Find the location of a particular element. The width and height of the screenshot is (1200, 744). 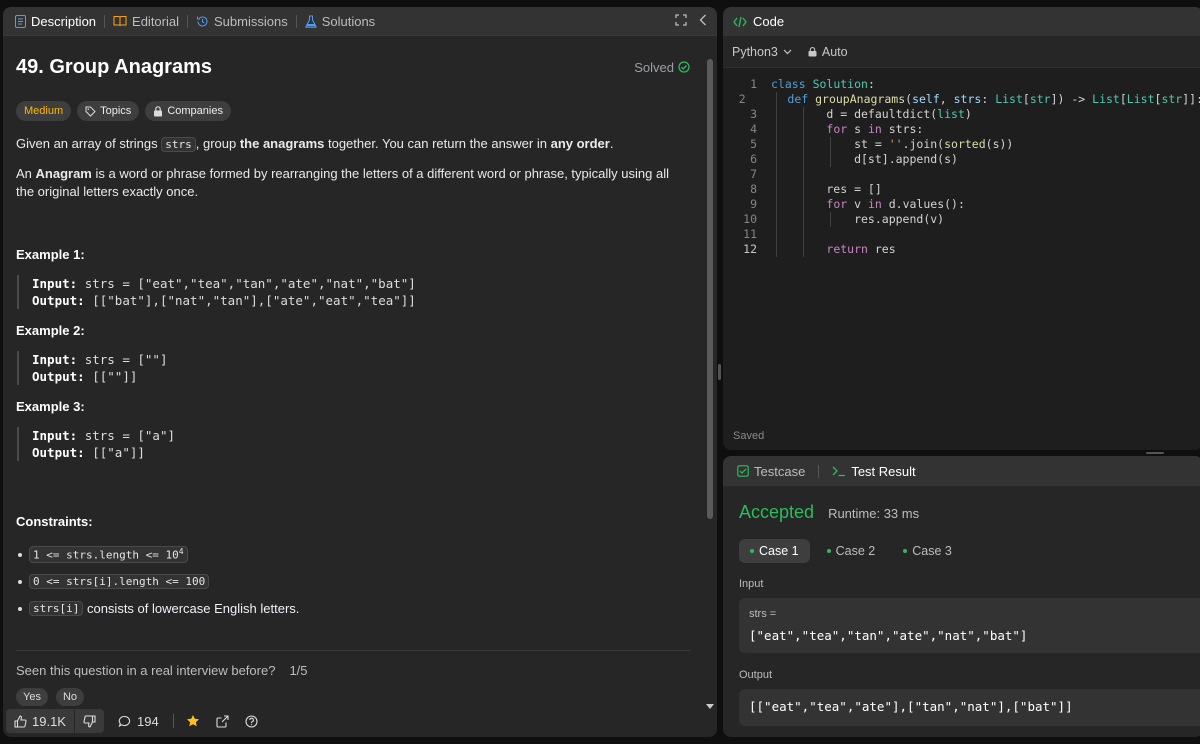

question-circle-icon is located at coordinates (251, 721).